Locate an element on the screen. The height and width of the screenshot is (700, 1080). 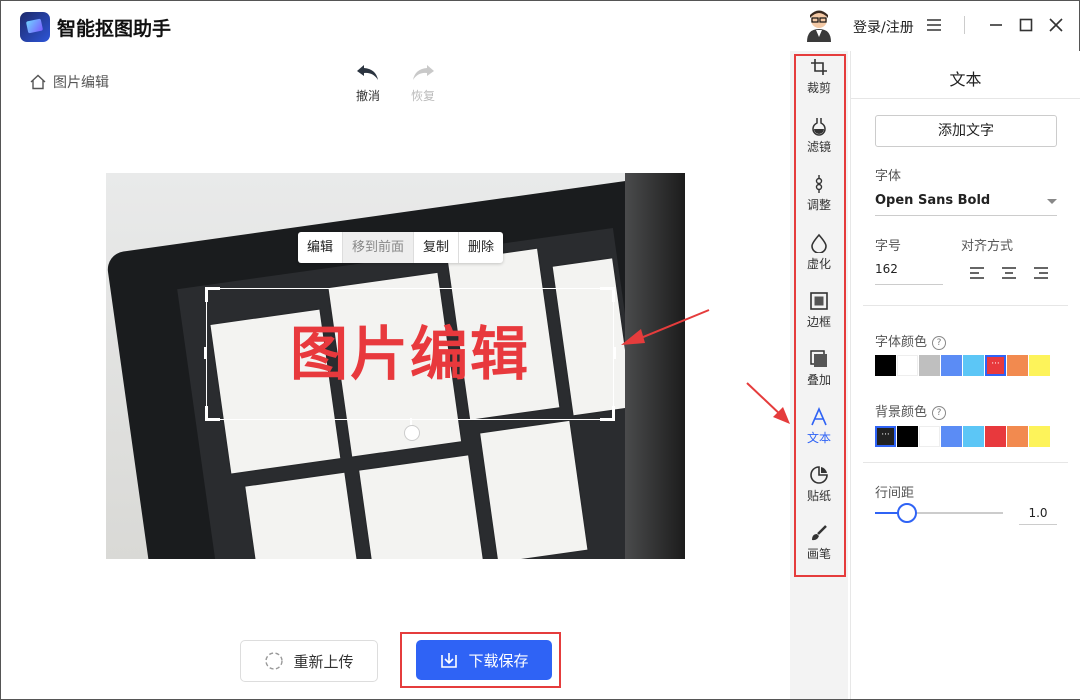
breadcrumb: 图片编辑 is located at coordinates (69, 82).